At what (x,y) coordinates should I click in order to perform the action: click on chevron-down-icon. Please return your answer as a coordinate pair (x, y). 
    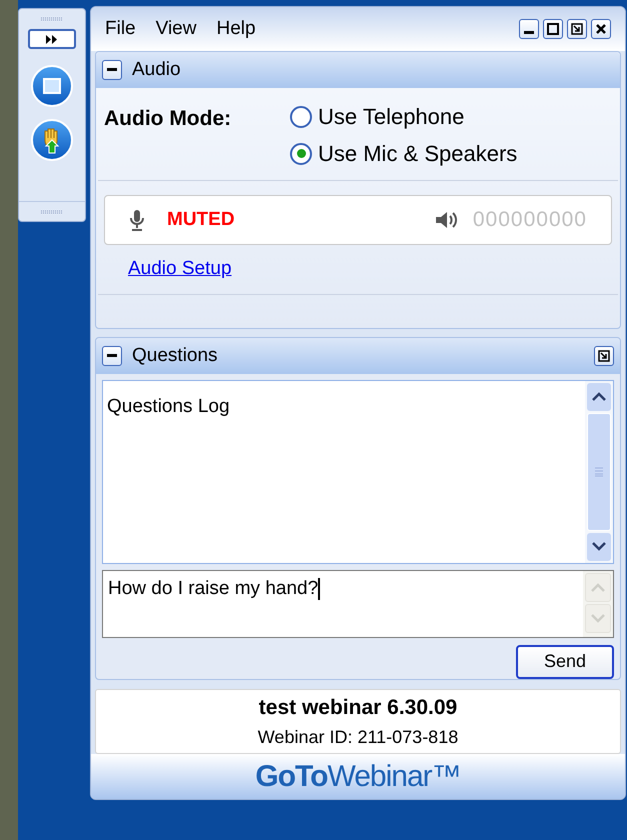
    Looking at the image, I should click on (599, 547).